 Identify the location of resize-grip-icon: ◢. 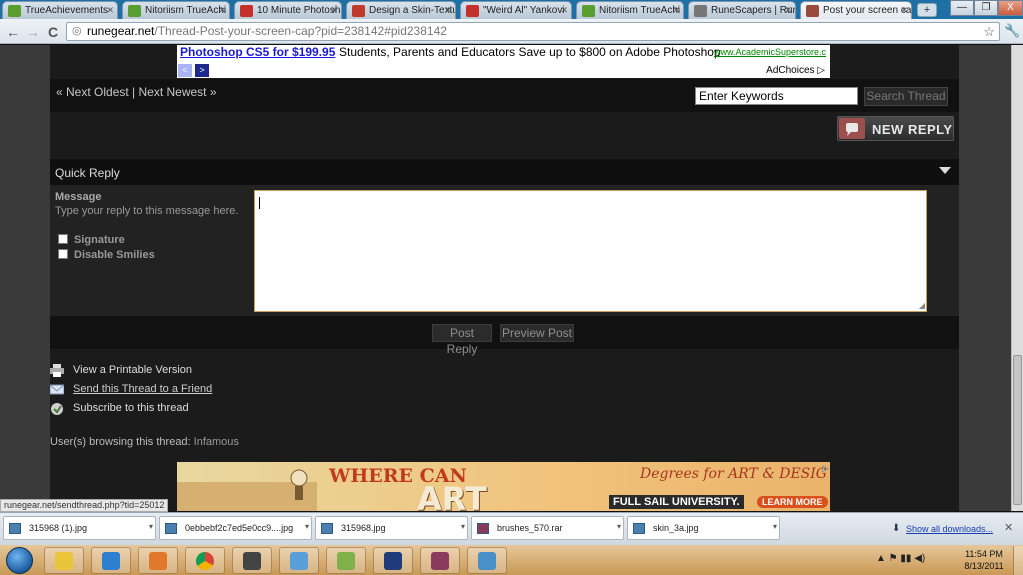
(922, 305).